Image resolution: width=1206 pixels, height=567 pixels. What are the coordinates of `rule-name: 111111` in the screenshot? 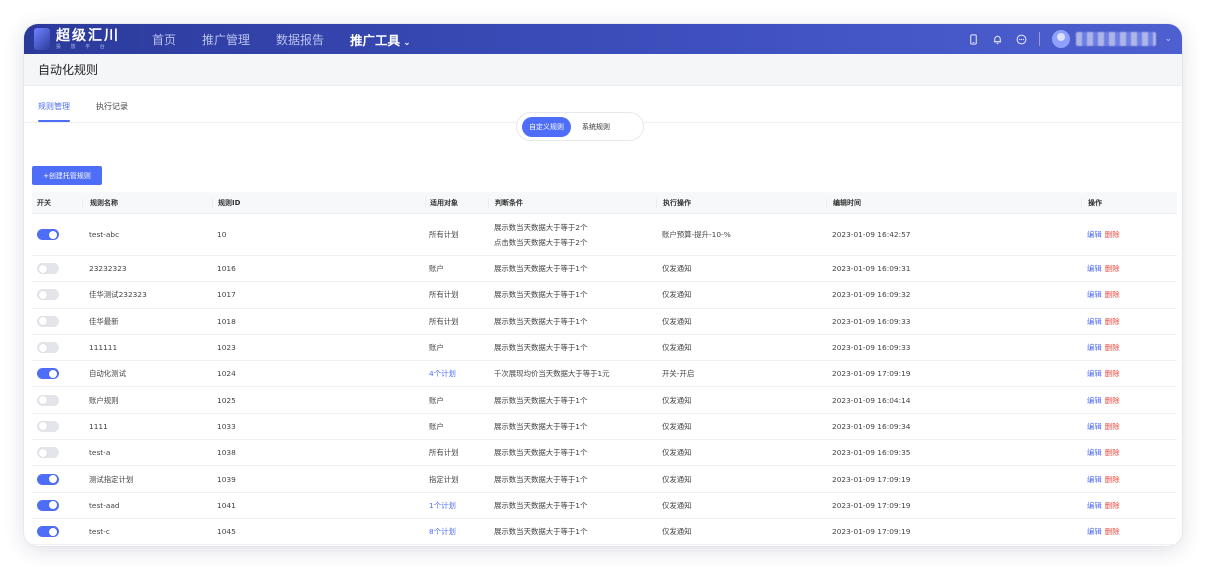 It's located at (103, 348).